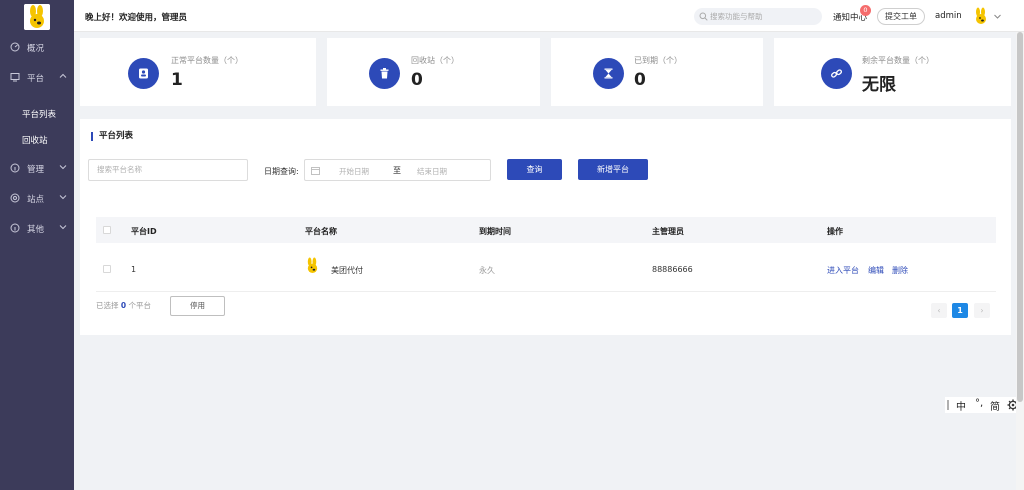  I want to click on sidebar-item-overview: 概况, so click(37, 47).